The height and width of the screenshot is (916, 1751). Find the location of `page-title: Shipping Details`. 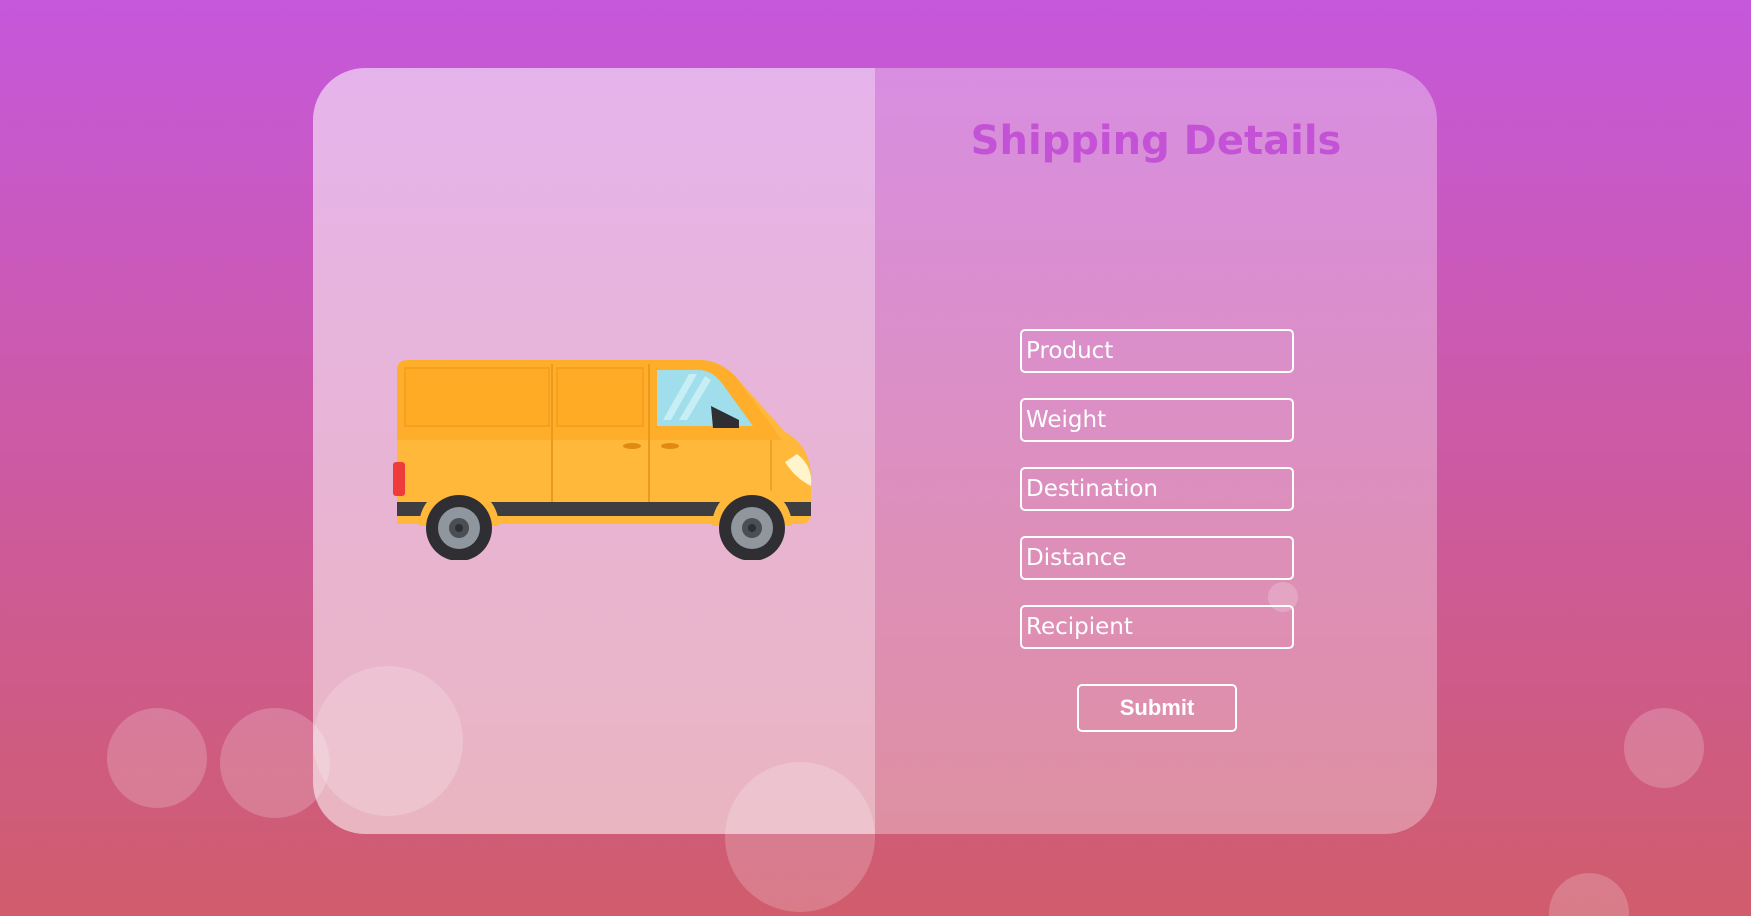

page-title: Shipping Details is located at coordinates (1156, 141).